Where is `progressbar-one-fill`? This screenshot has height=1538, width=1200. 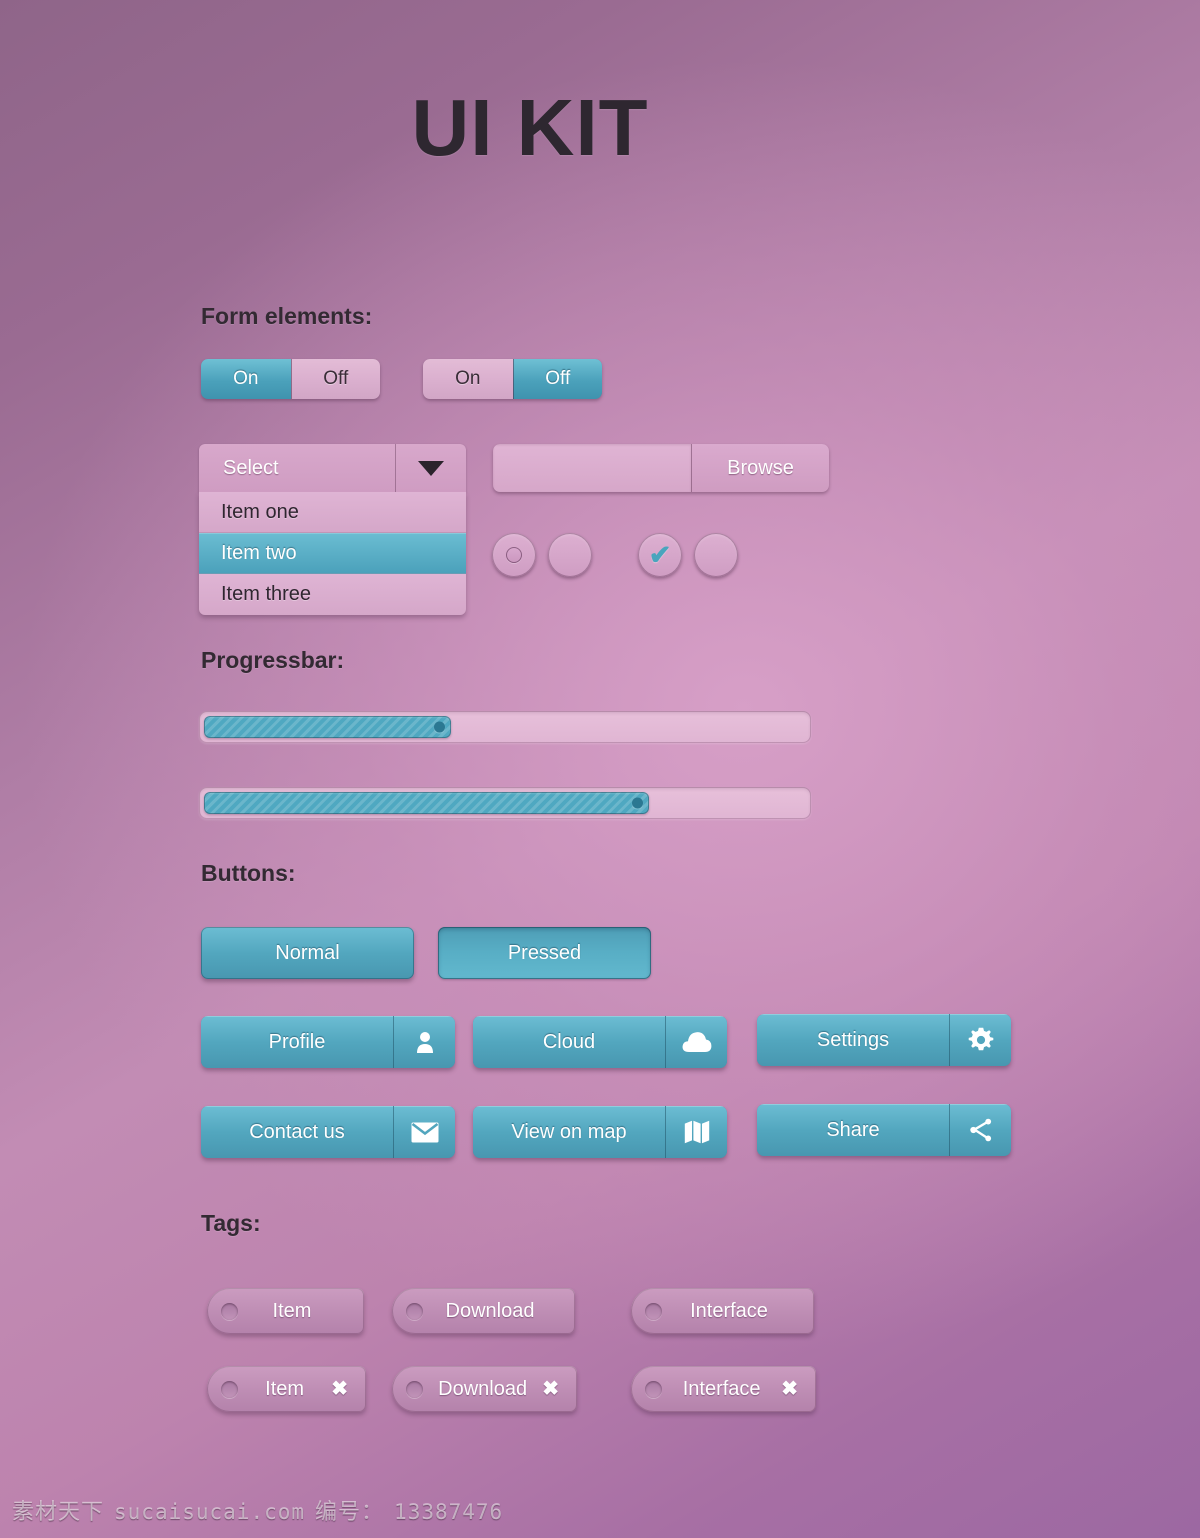
progressbar-one-fill is located at coordinates (327, 727).